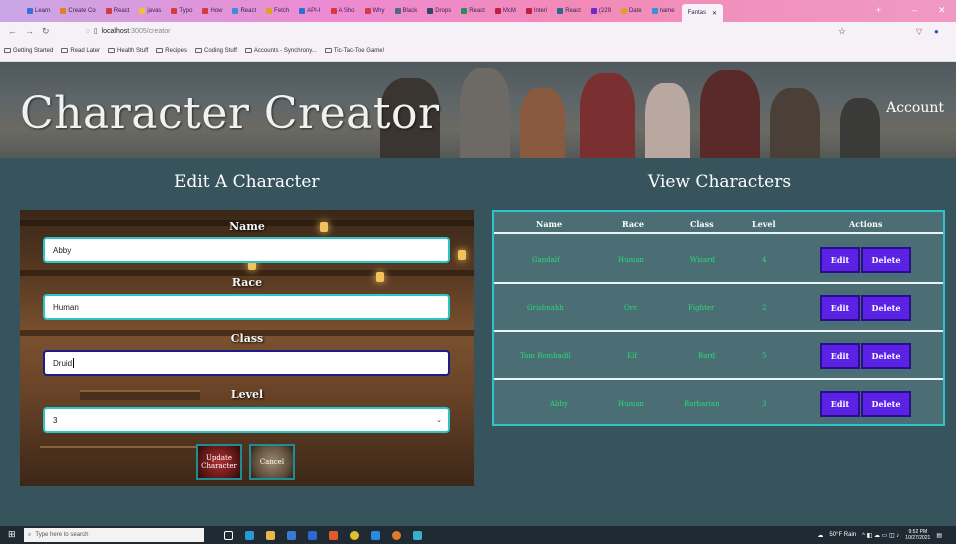 Image resolution: width=956 pixels, height=544 pixels. I want to click on reload-icon: ↻, so click(46, 31).